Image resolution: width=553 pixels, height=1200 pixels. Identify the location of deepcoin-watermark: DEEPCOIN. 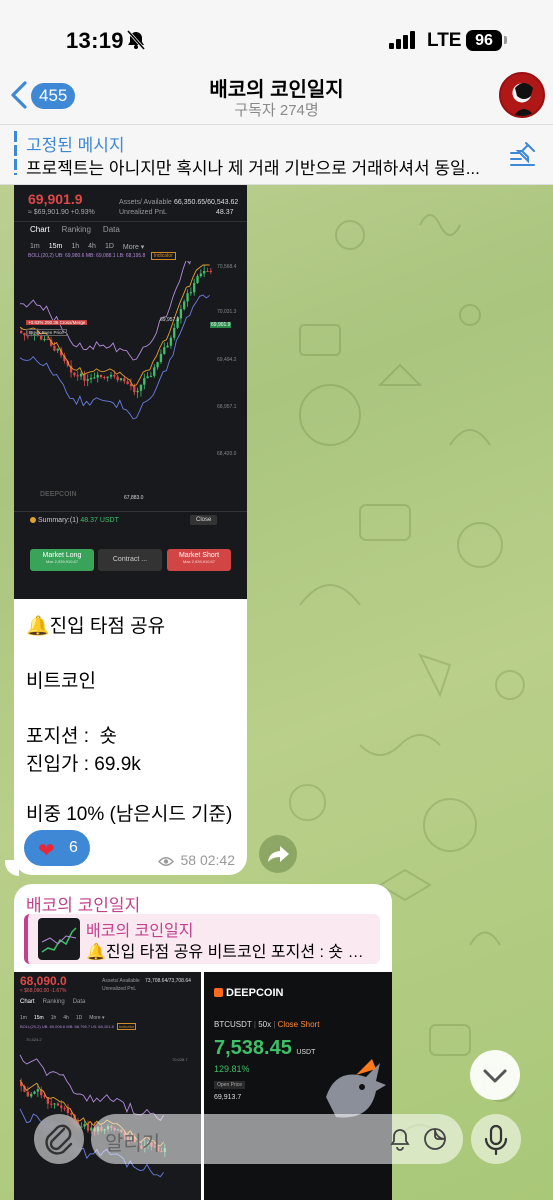
(58, 494).